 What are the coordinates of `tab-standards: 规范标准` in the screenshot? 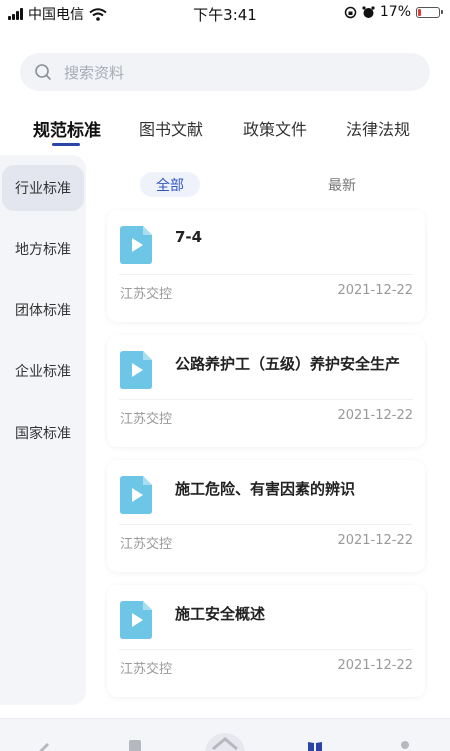 It's located at (67, 128).